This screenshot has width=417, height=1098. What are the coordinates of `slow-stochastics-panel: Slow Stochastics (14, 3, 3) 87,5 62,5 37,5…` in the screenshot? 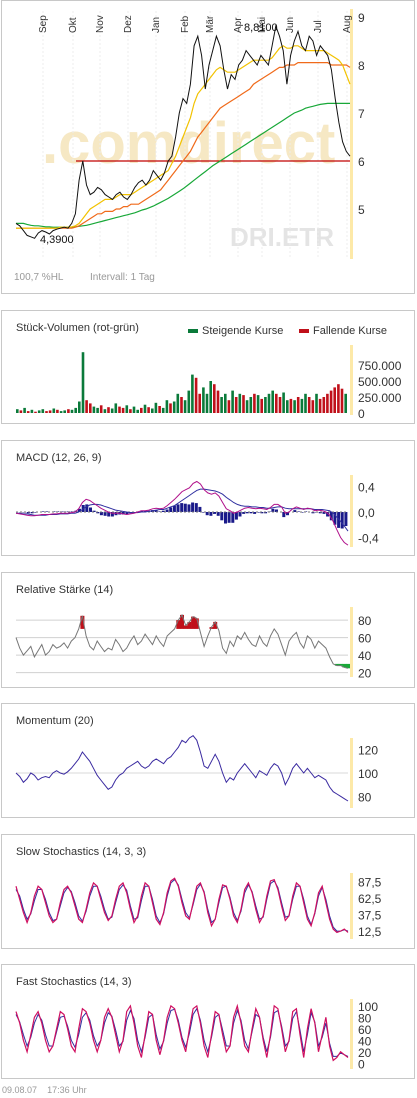 It's located at (208, 891).